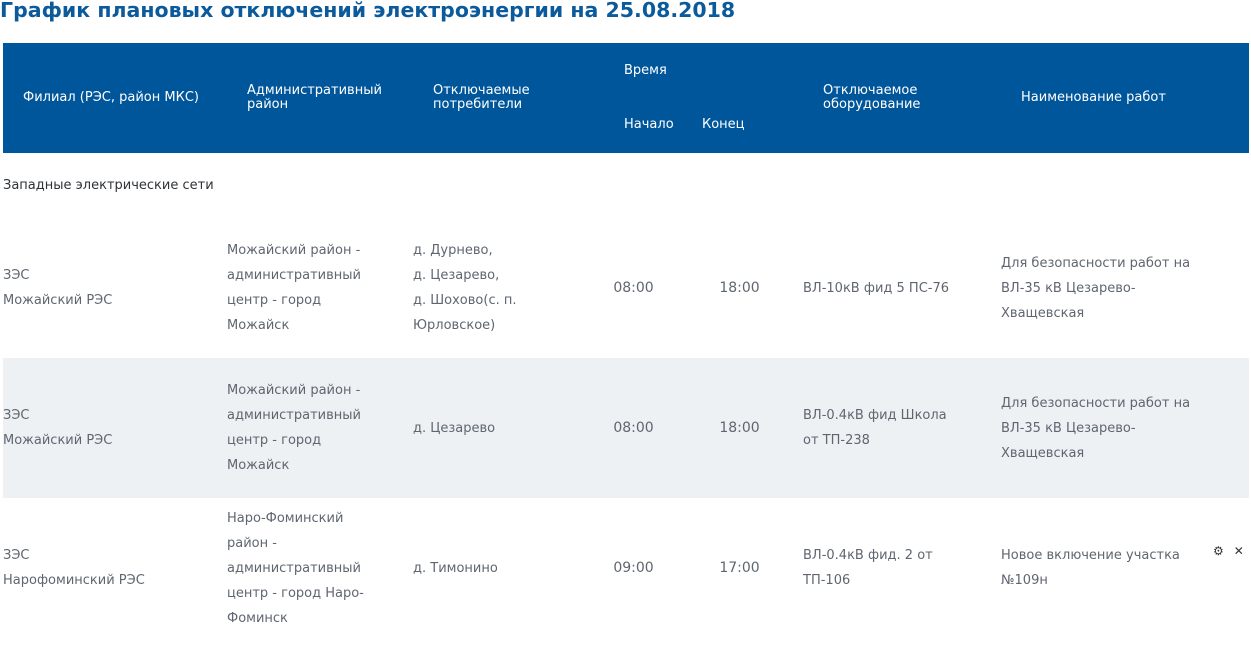  Describe the element at coordinates (1024, 580) in the screenshot. I see `cell-works-line: №109н` at that location.